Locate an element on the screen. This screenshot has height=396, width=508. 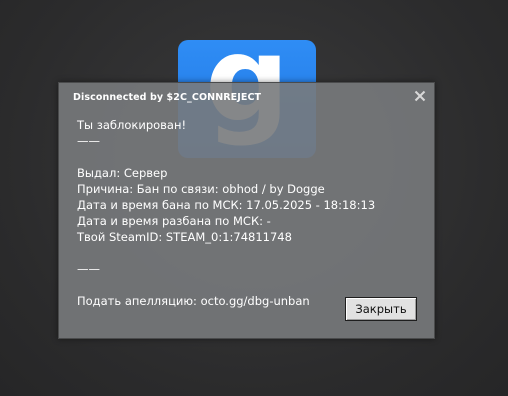
close-icon is located at coordinates (420, 96).